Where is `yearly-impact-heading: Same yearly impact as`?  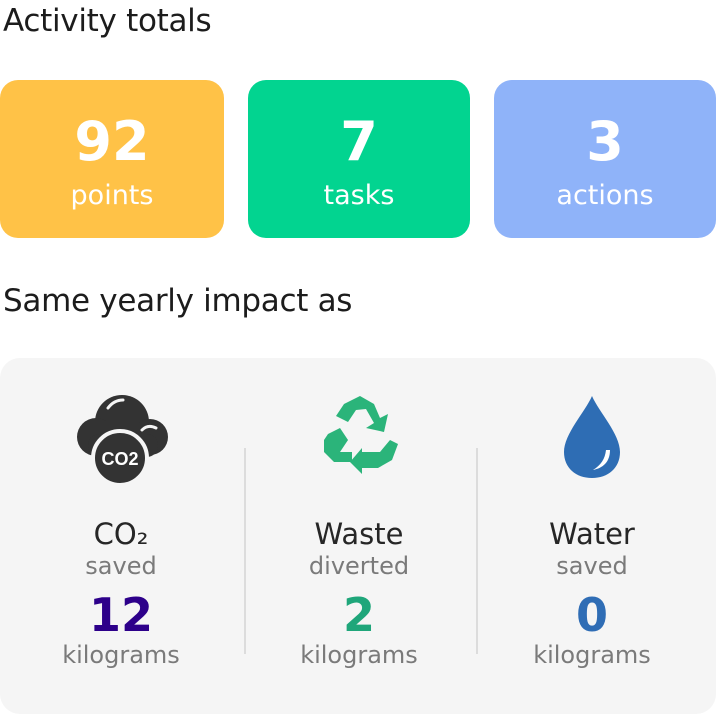 yearly-impact-heading: Same yearly impact as is located at coordinates (178, 301).